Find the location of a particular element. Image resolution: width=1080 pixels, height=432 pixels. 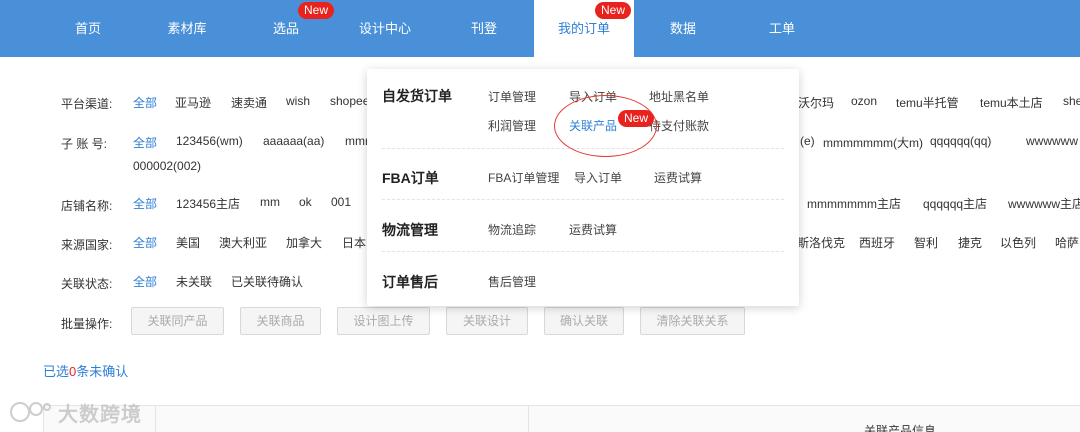

nav-item-home: 首页 is located at coordinates (88, 28).